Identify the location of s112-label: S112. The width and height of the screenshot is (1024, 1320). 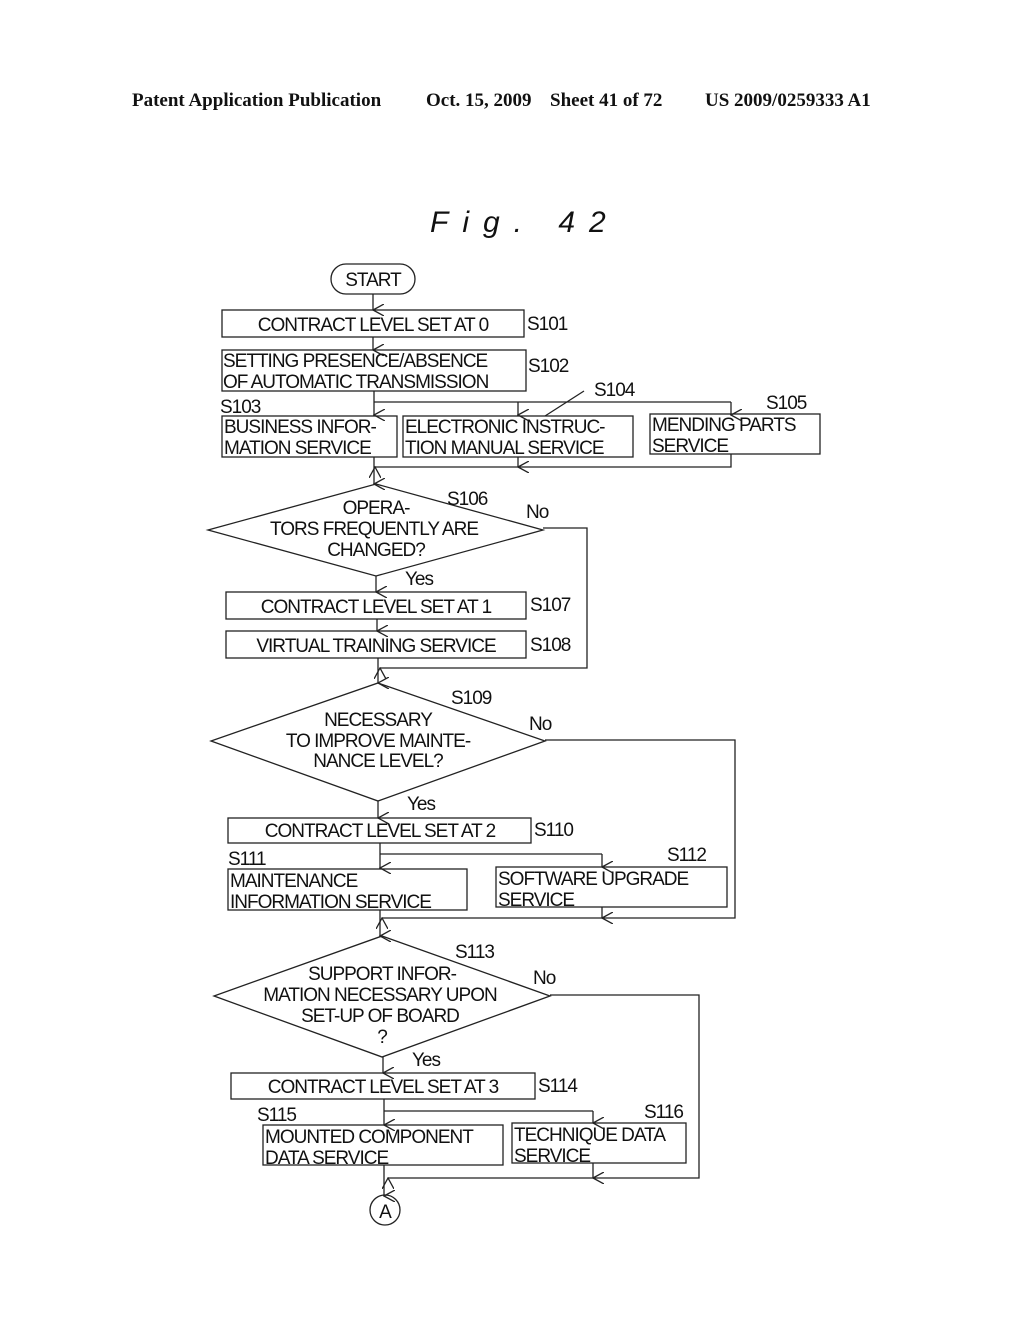
(686, 855).